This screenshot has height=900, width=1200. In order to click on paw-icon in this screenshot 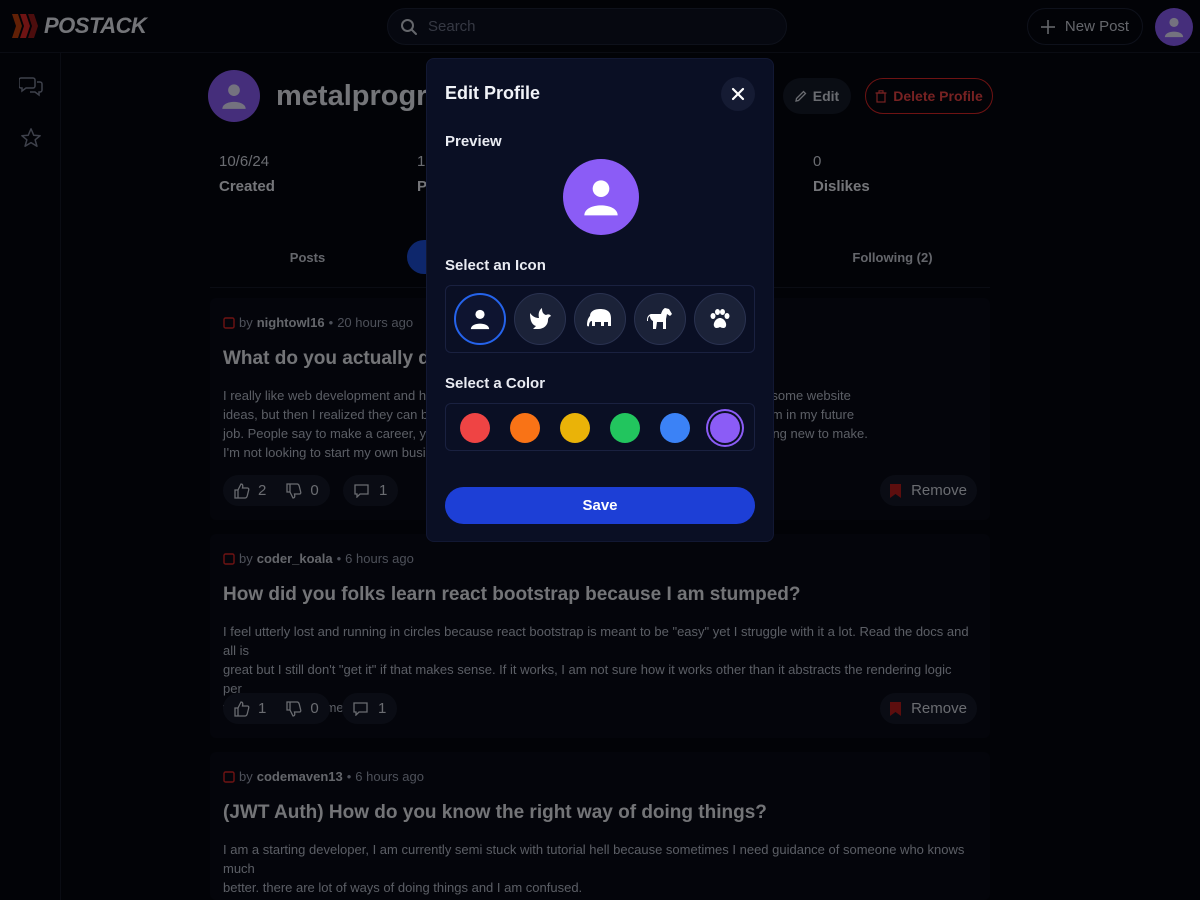, I will do `click(720, 318)`.